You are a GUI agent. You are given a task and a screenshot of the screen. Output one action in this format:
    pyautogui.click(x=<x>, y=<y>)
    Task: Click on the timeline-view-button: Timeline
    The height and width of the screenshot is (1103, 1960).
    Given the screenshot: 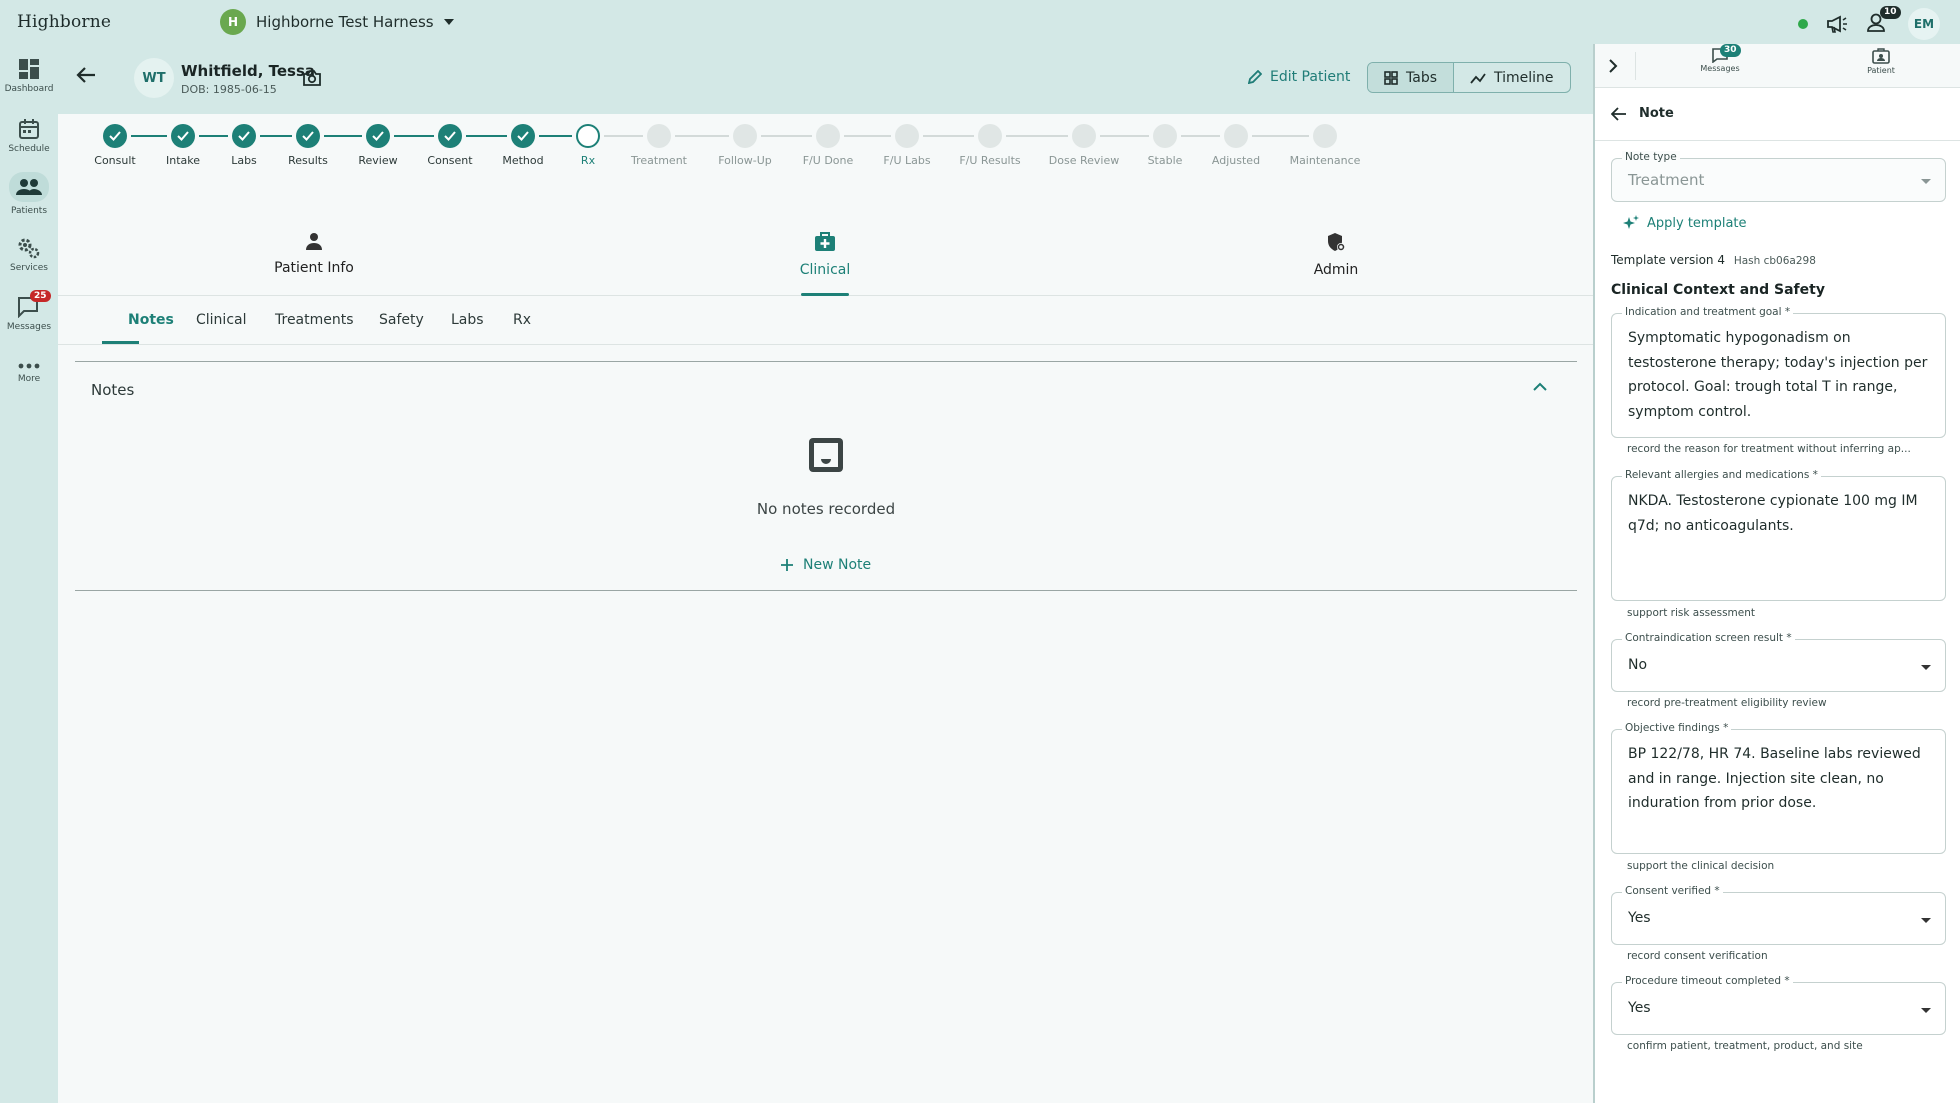 What is the action you would take?
    pyautogui.click(x=1512, y=77)
    